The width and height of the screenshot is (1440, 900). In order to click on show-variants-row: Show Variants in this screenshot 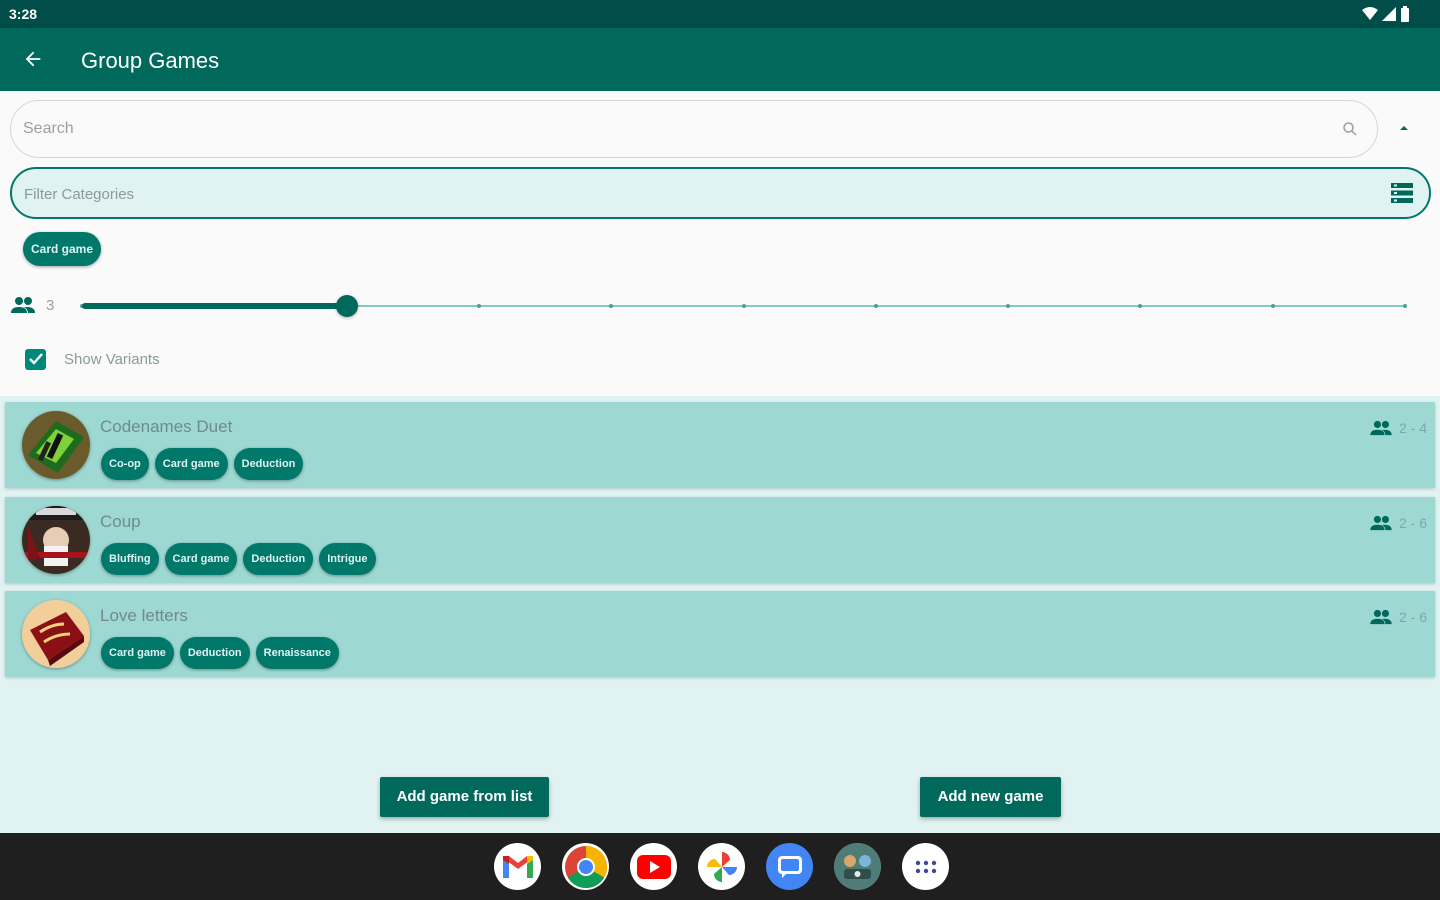, I will do `click(92, 359)`.